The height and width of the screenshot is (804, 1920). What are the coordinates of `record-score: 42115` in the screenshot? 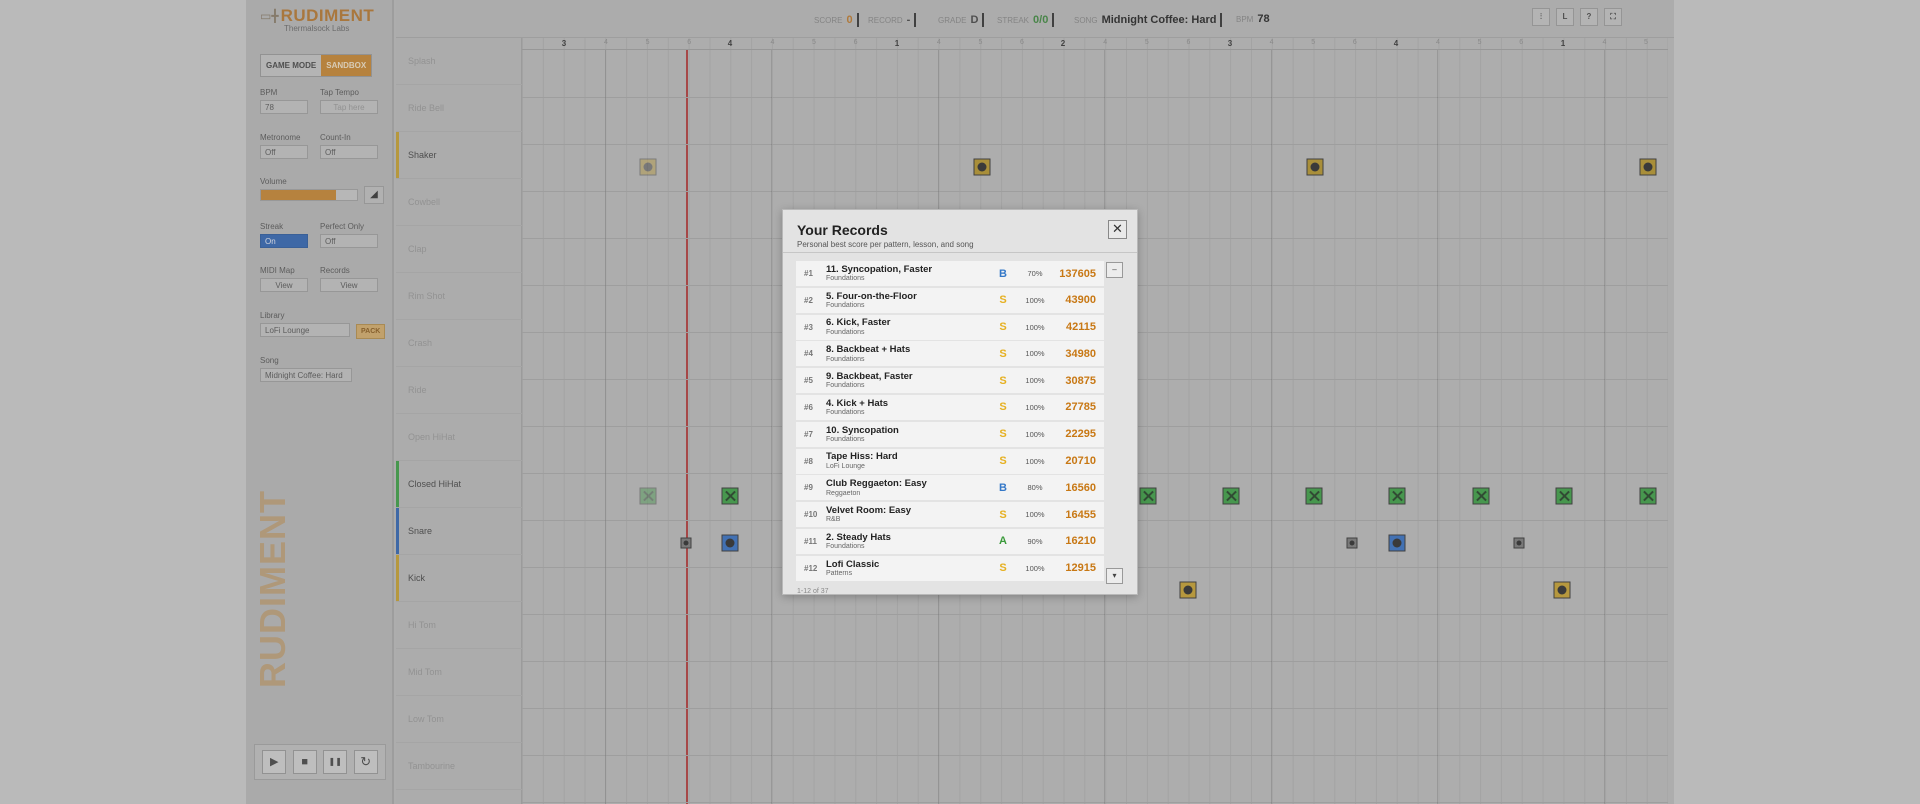 It's located at (1081, 327).